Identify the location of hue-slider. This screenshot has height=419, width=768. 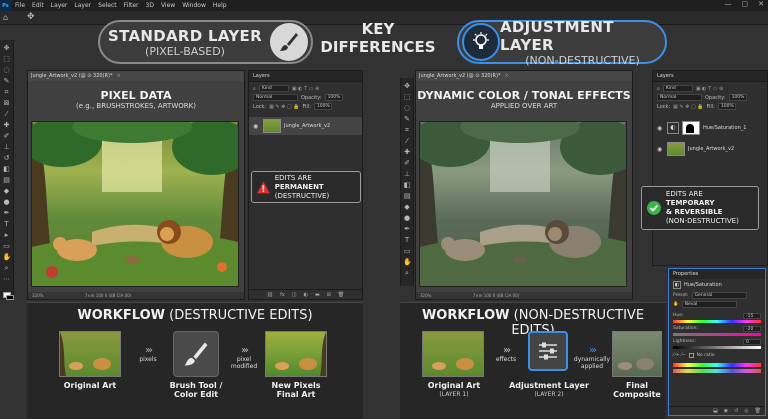
(717, 321).